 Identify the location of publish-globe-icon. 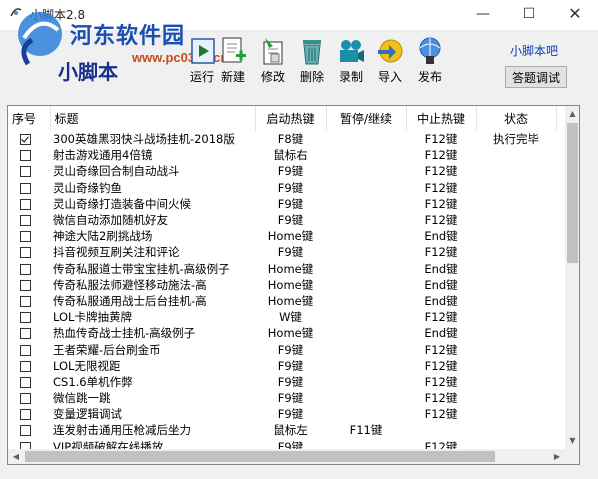
(430, 50).